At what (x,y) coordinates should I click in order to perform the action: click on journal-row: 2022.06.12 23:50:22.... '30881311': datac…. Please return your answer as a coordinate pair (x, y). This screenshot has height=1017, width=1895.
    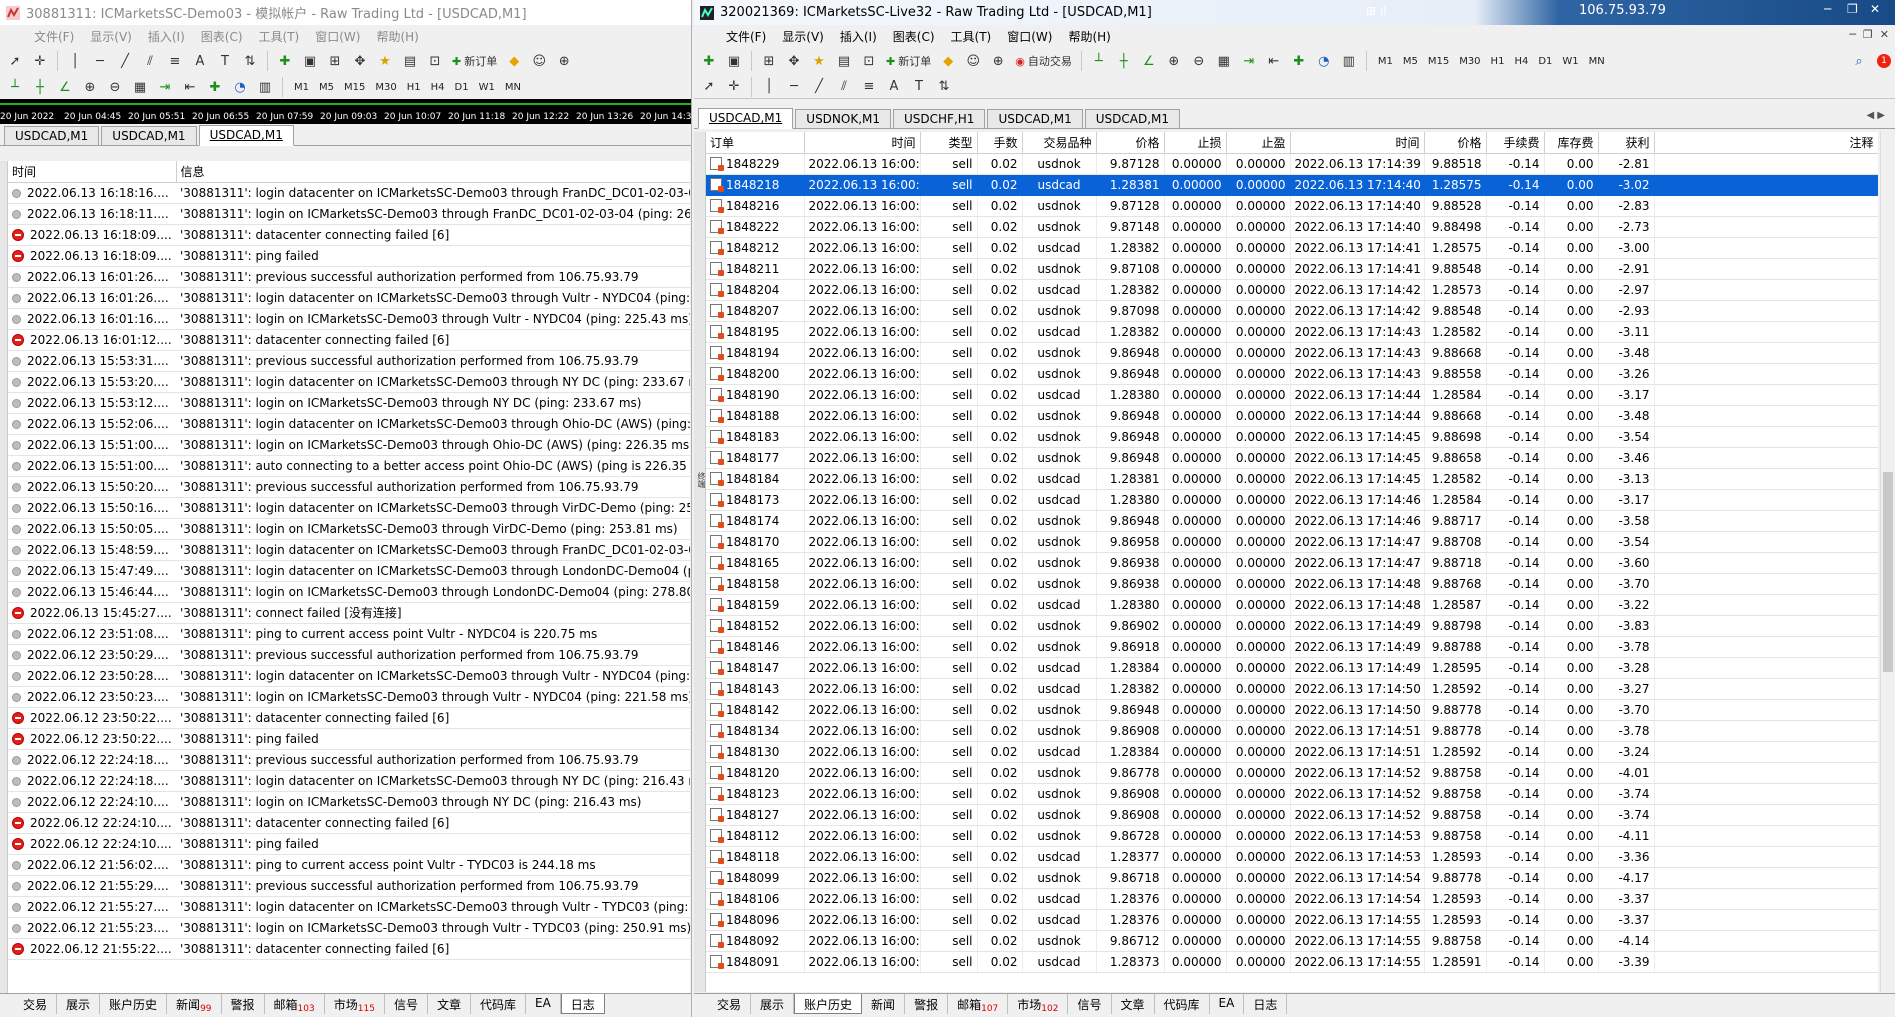
    Looking at the image, I should click on (349, 718).